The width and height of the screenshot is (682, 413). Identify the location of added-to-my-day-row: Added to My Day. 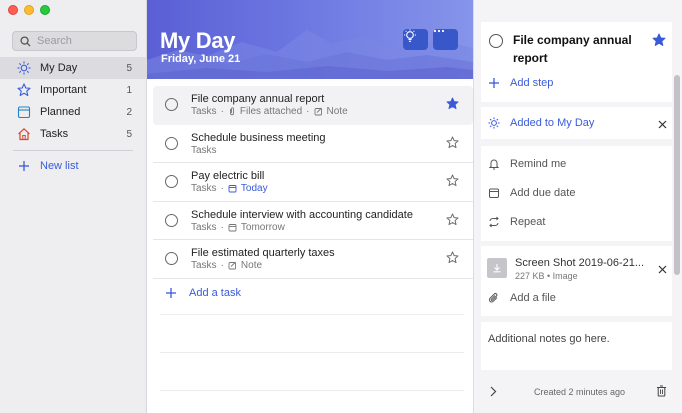
(541, 123).